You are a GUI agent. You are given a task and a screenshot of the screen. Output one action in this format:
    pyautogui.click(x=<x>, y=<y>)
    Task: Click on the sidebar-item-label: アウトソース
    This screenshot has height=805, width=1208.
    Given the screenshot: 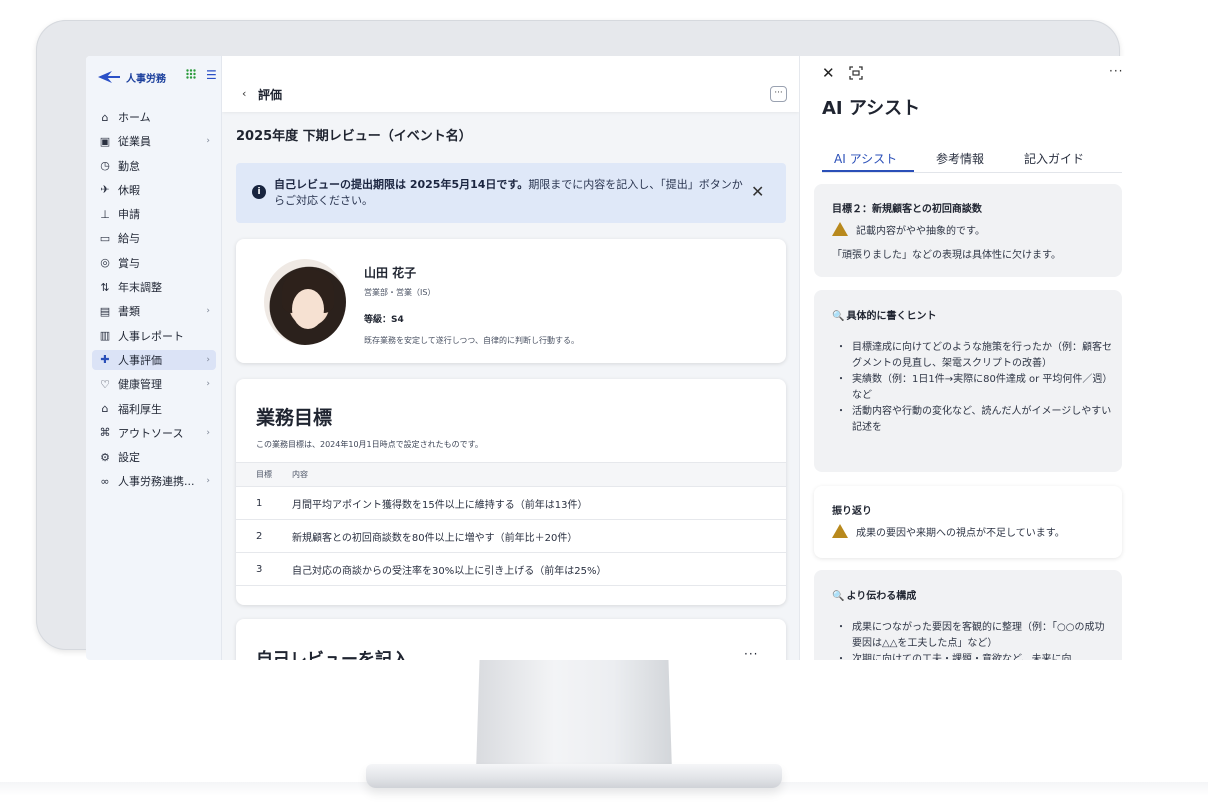 What is the action you would take?
    pyautogui.click(x=151, y=433)
    